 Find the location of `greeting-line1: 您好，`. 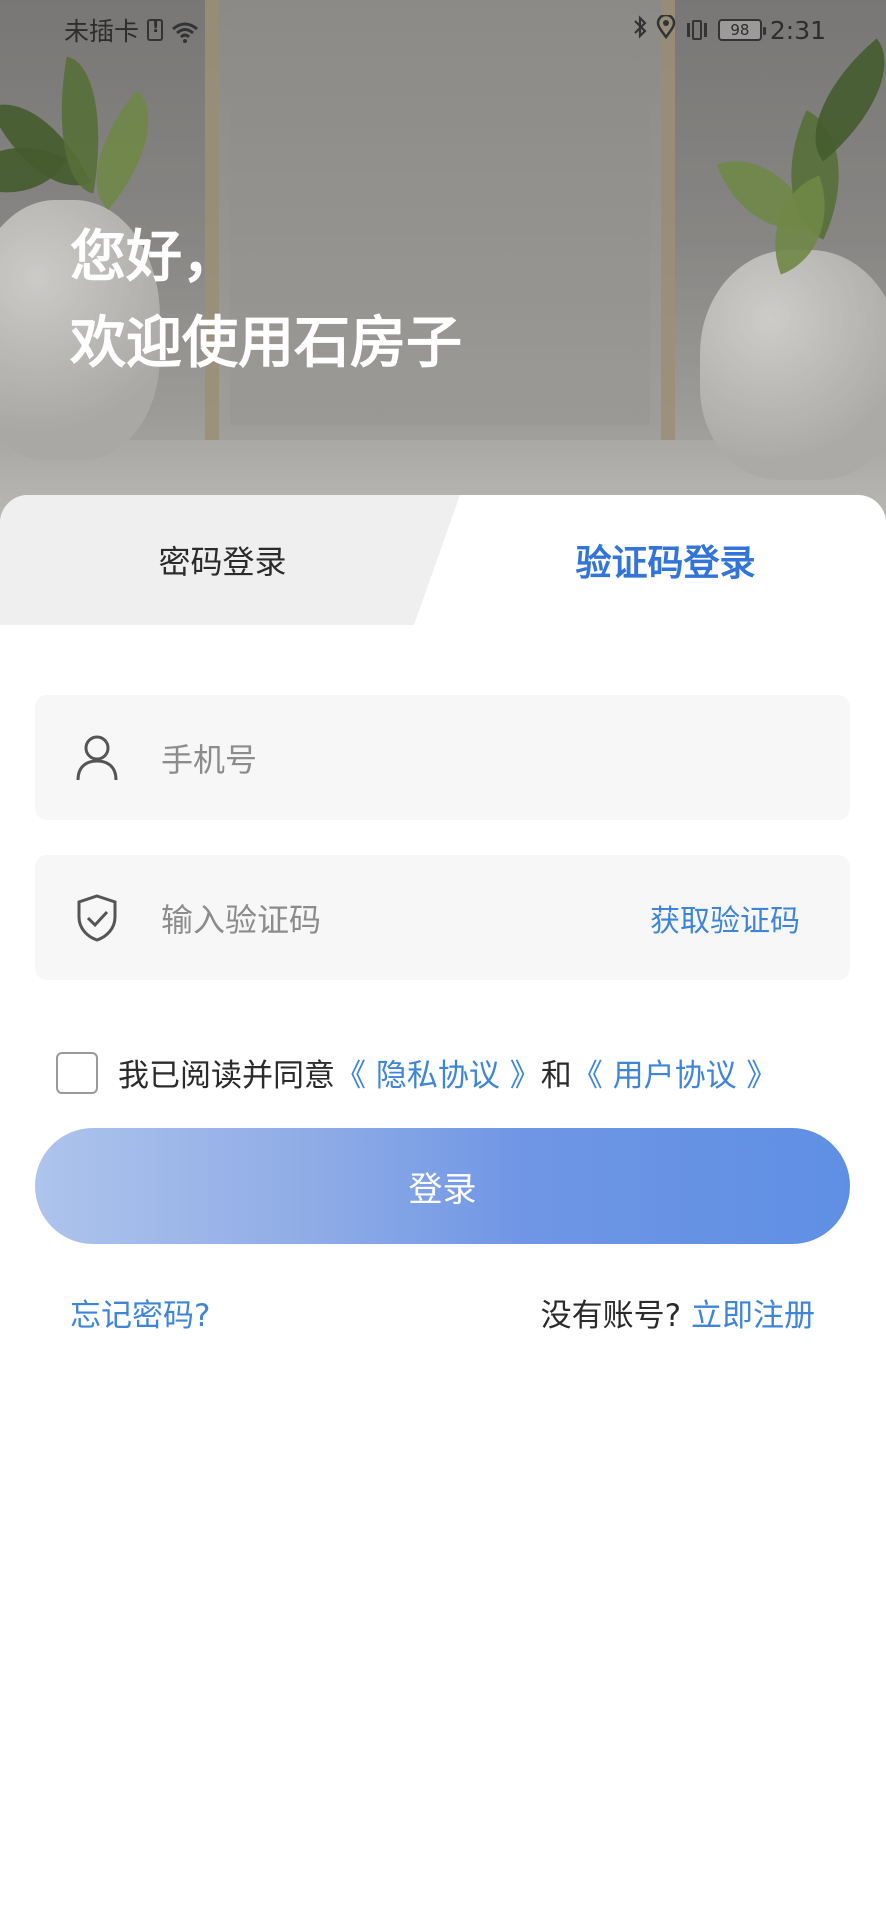

greeting-line1: 您好， is located at coordinates (154, 257).